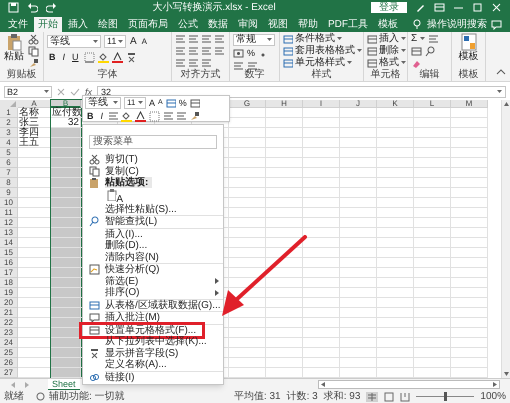 This screenshot has height=403, width=510. Describe the element at coordinates (140, 116) in the screenshot. I see `font-color-icon` at that location.